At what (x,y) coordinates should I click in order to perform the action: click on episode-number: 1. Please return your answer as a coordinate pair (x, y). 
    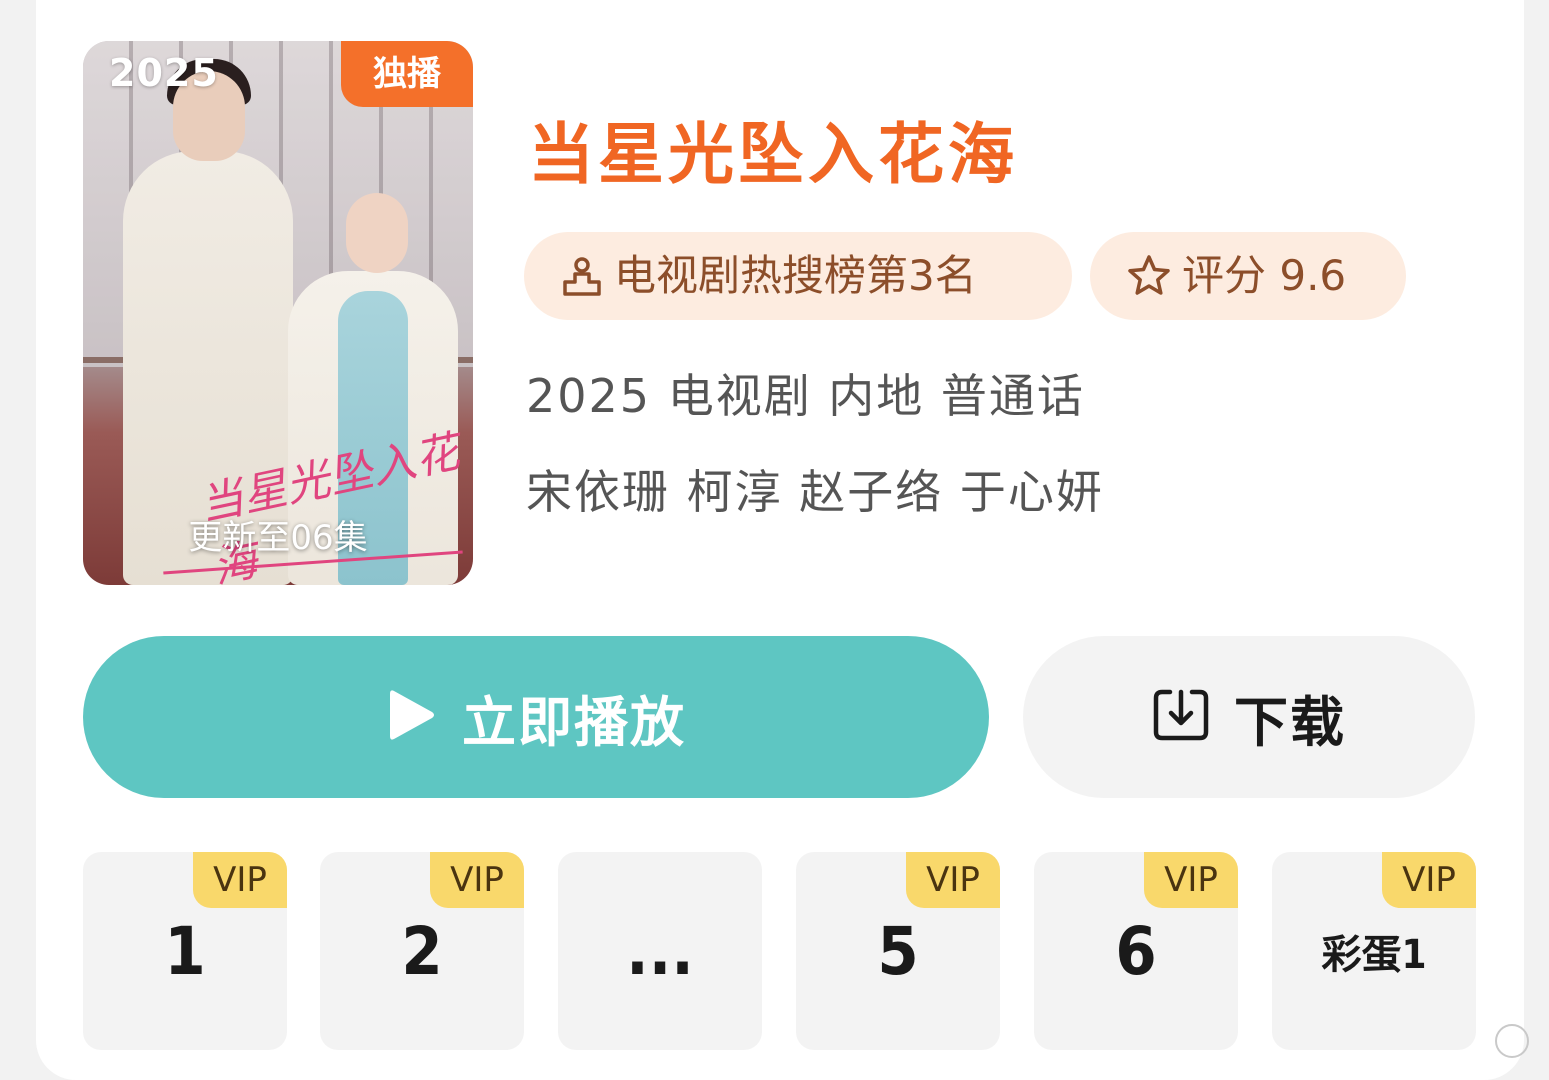
    Looking at the image, I should click on (185, 951).